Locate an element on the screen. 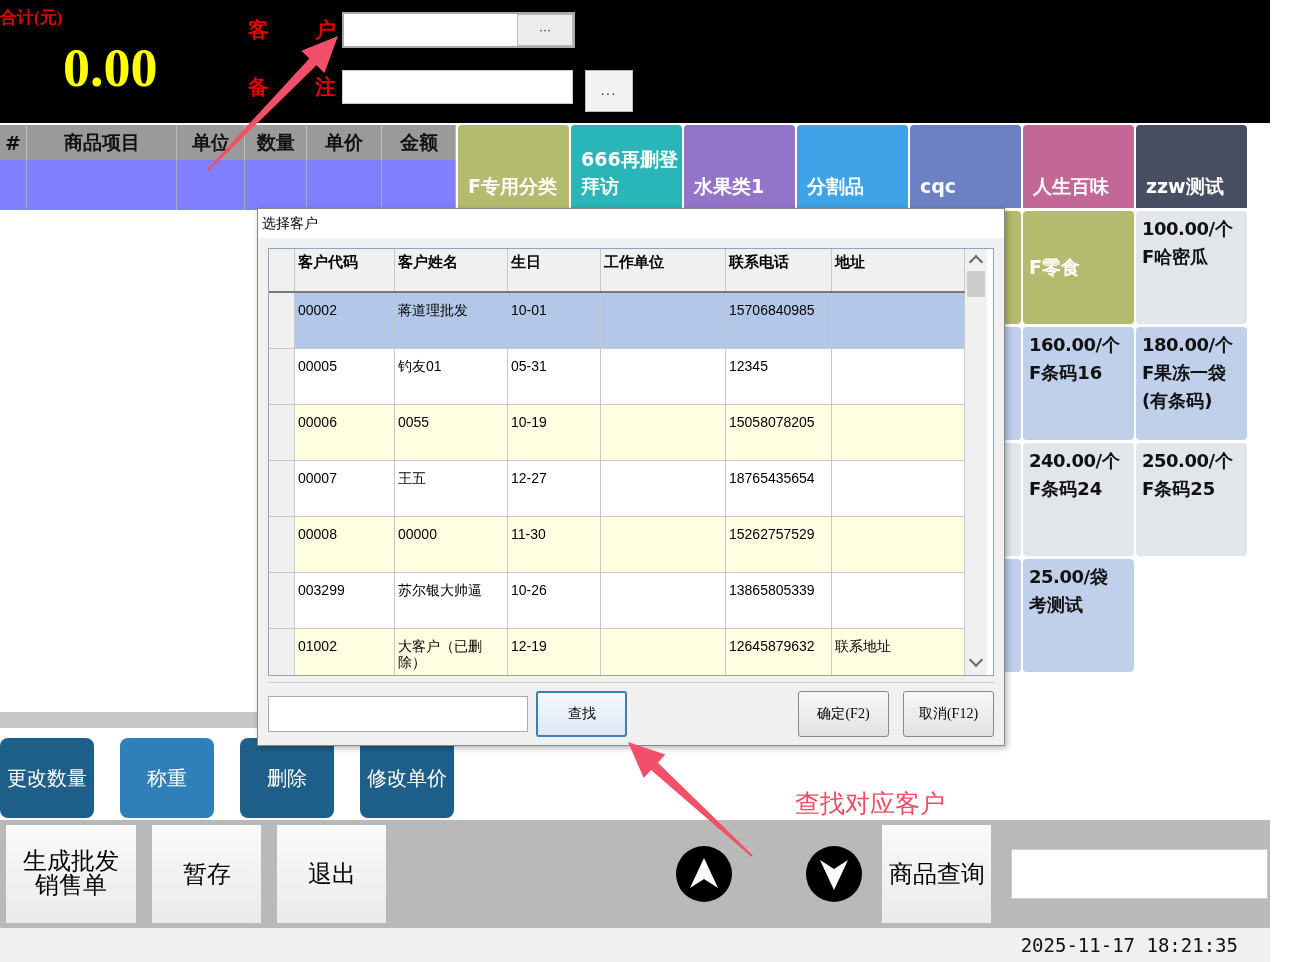  table-cell: 王五 is located at coordinates (412, 478).